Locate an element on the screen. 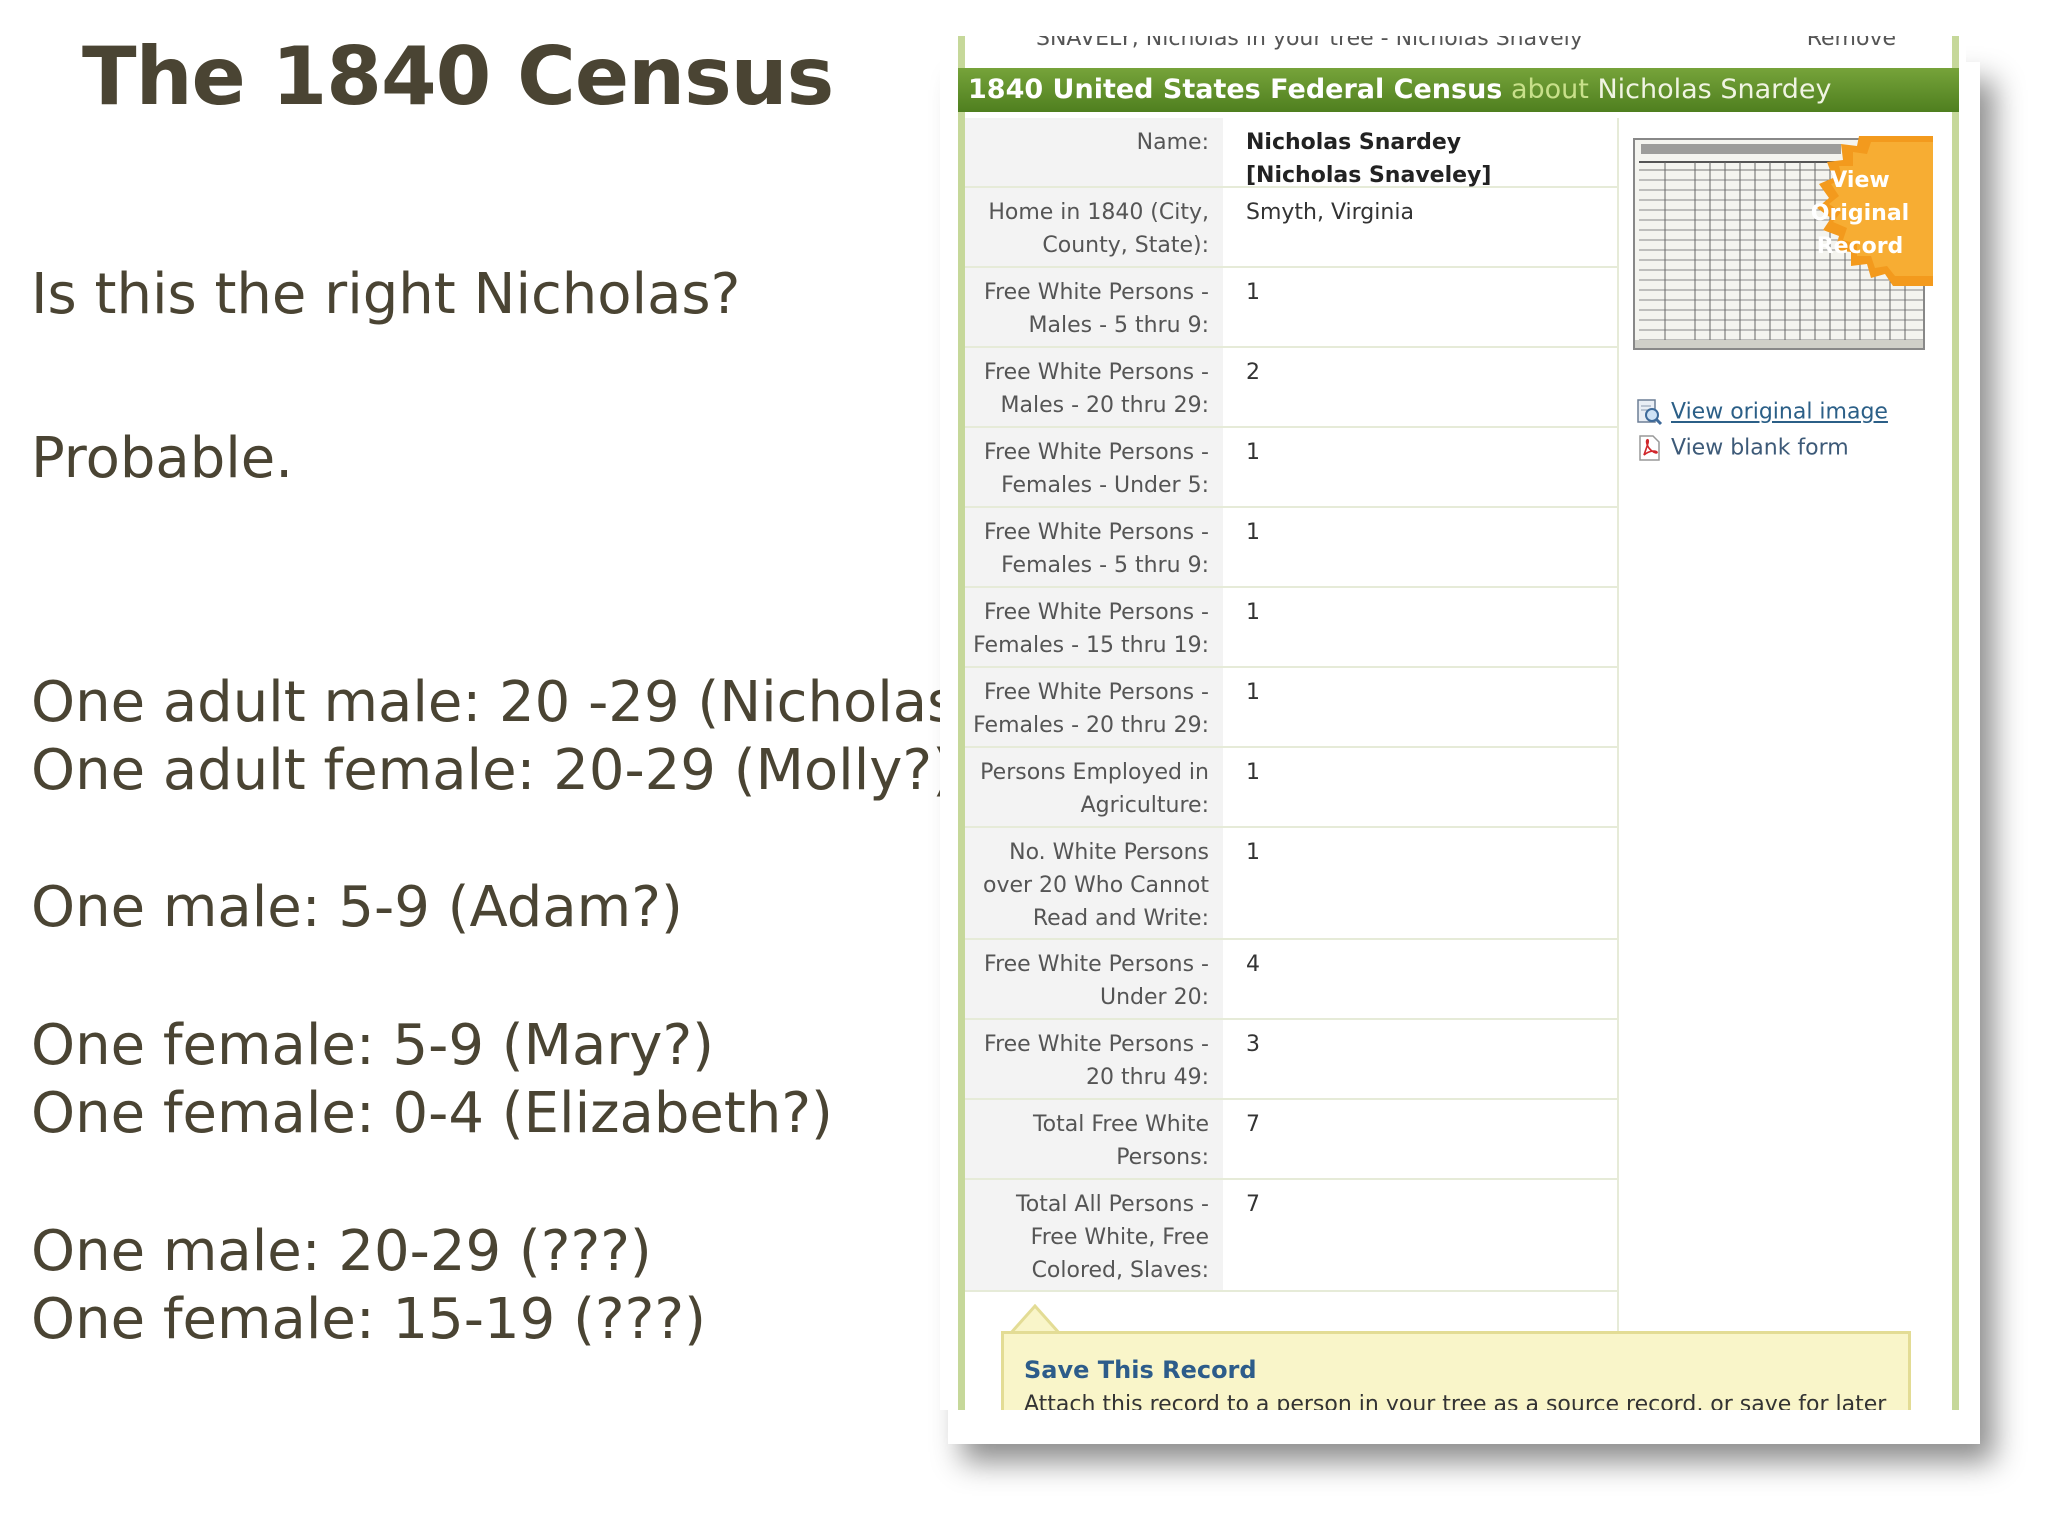  save-record-link: Save This Record is located at coordinates (1140, 1370).